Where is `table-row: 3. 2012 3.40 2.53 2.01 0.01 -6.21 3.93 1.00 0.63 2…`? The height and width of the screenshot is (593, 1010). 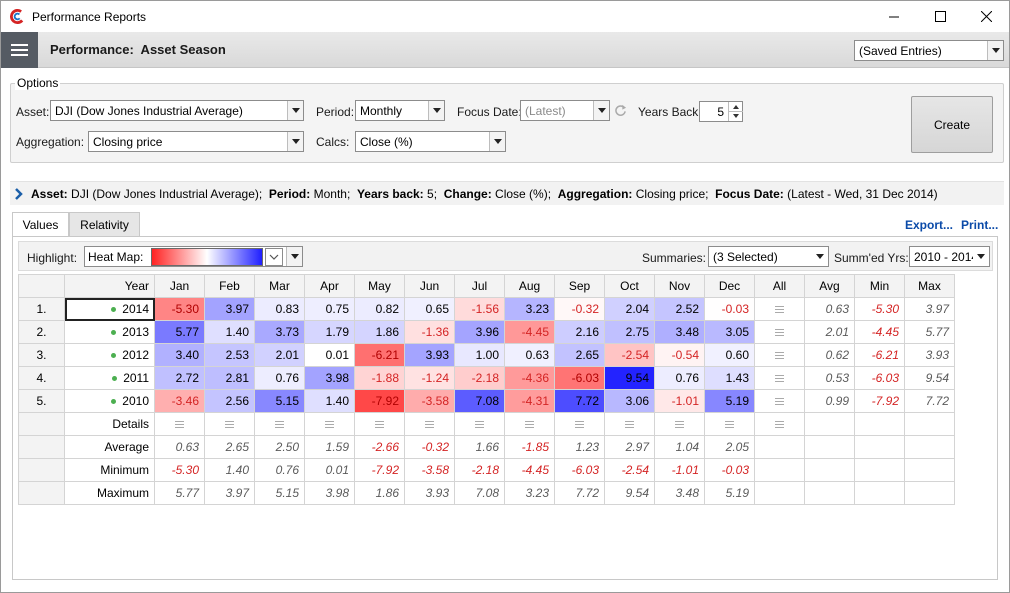
table-row: 3. 2012 3.40 2.53 2.01 0.01 -6.21 3.93 1.00 0.63 2… is located at coordinates (486, 355).